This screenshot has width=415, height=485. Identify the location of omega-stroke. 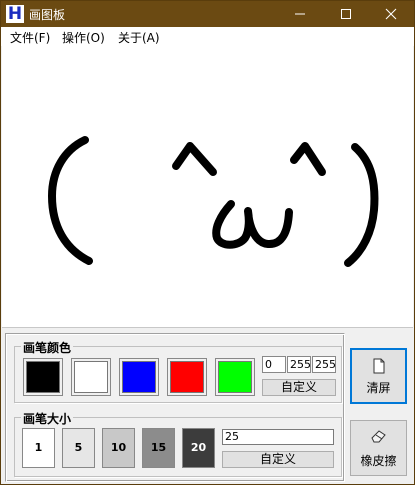
(252, 224).